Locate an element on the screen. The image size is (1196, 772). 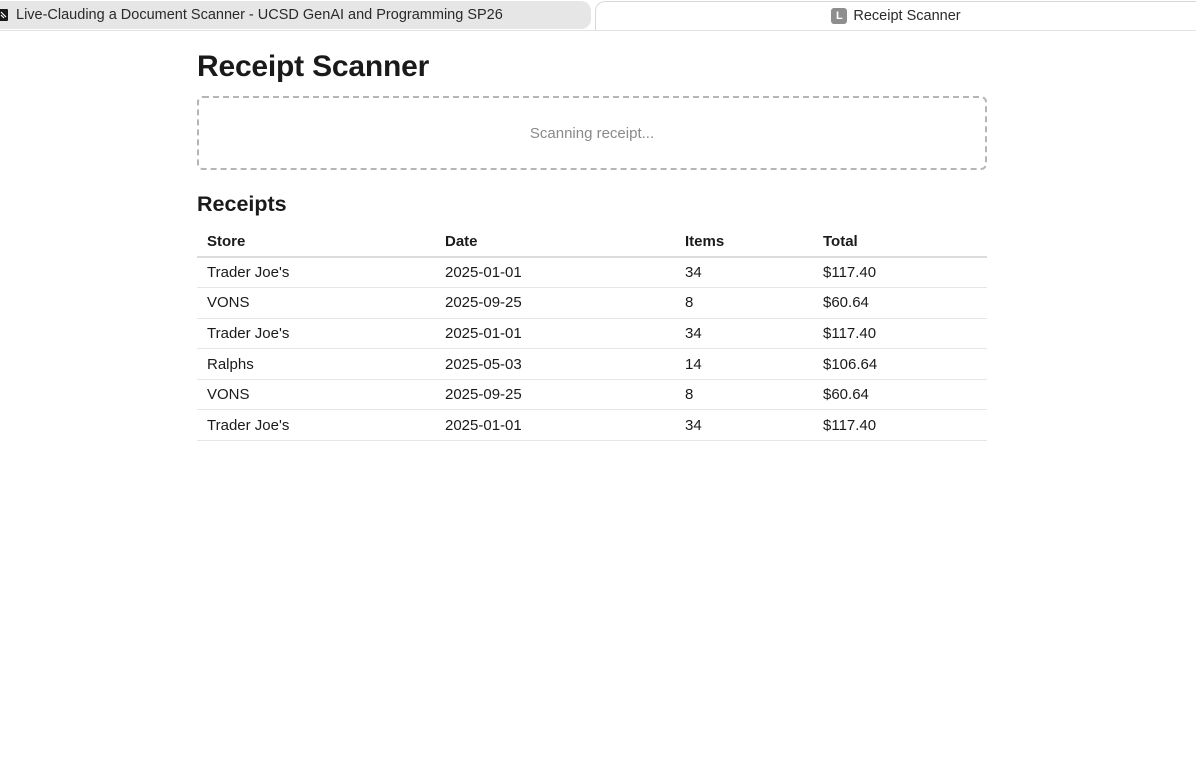
cell-store: Ralphs is located at coordinates (316, 364).